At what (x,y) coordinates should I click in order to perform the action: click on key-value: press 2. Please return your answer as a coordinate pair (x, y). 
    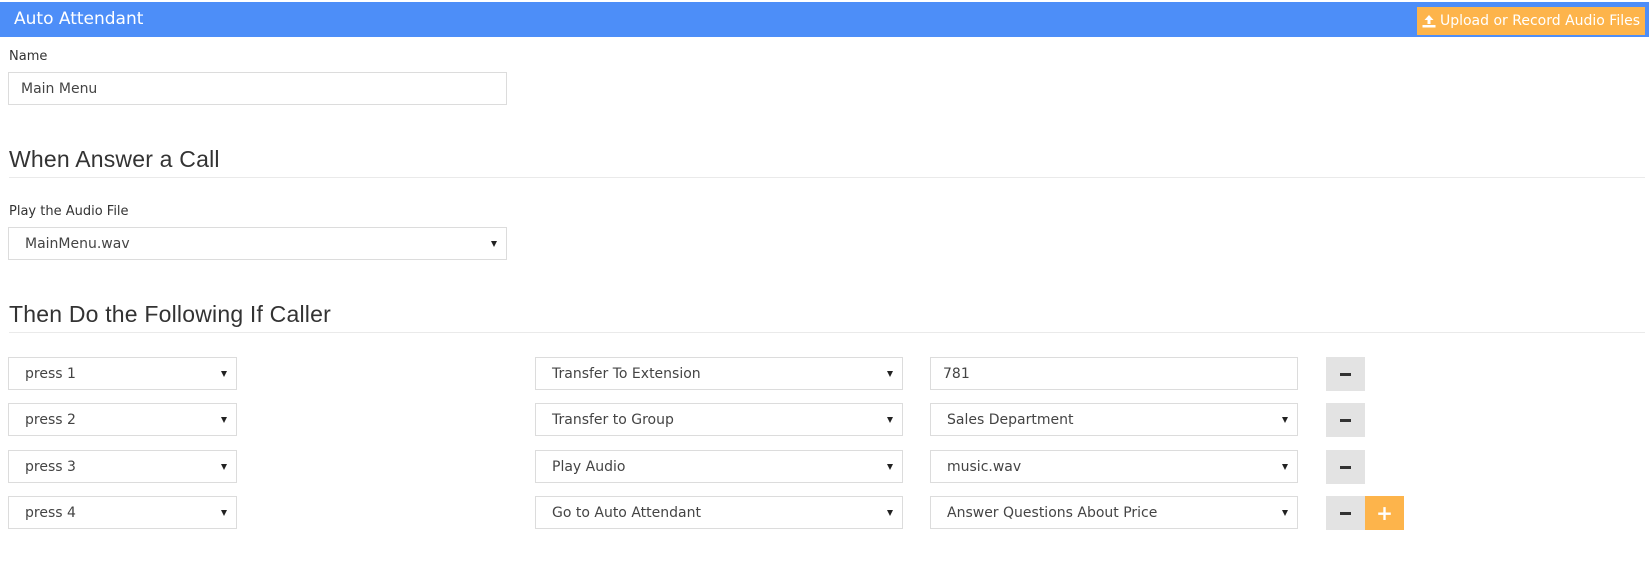
    Looking at the image, I should click on (50, 419).